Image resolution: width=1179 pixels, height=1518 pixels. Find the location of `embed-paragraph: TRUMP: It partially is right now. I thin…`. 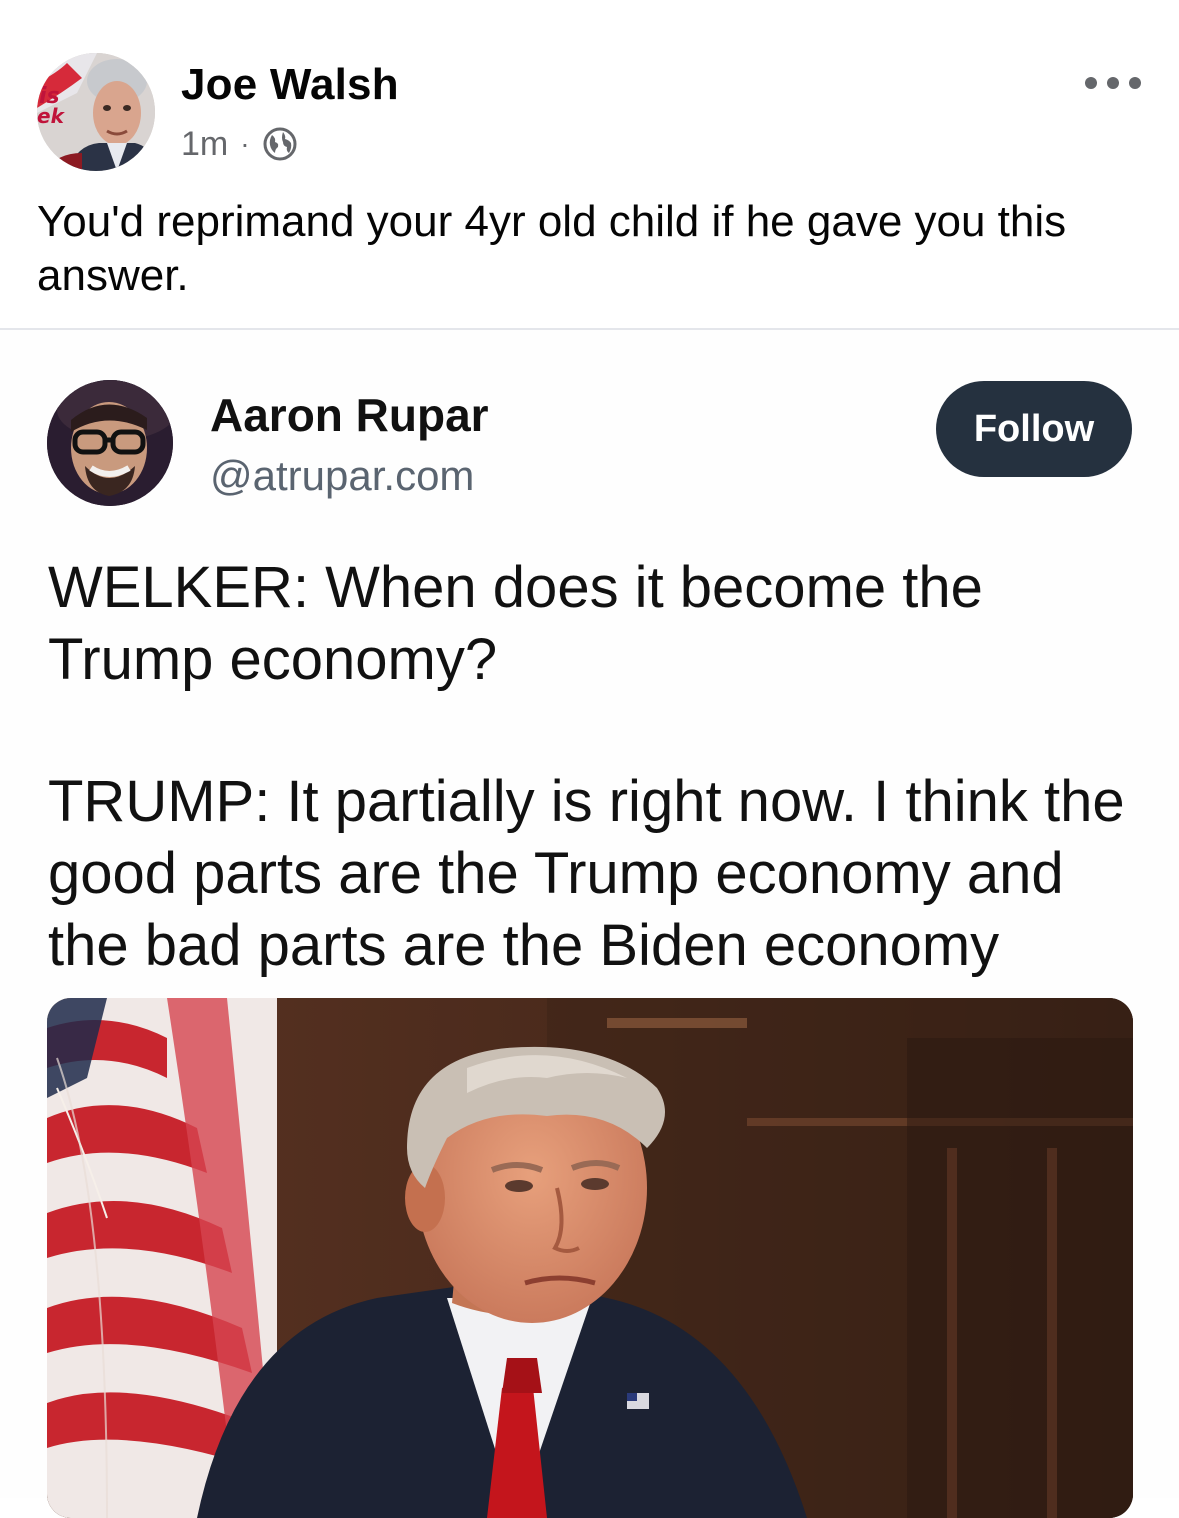

embed-paragraph: TRUMP: It partially is right now. I thin… is located at coordinates (586, 873).